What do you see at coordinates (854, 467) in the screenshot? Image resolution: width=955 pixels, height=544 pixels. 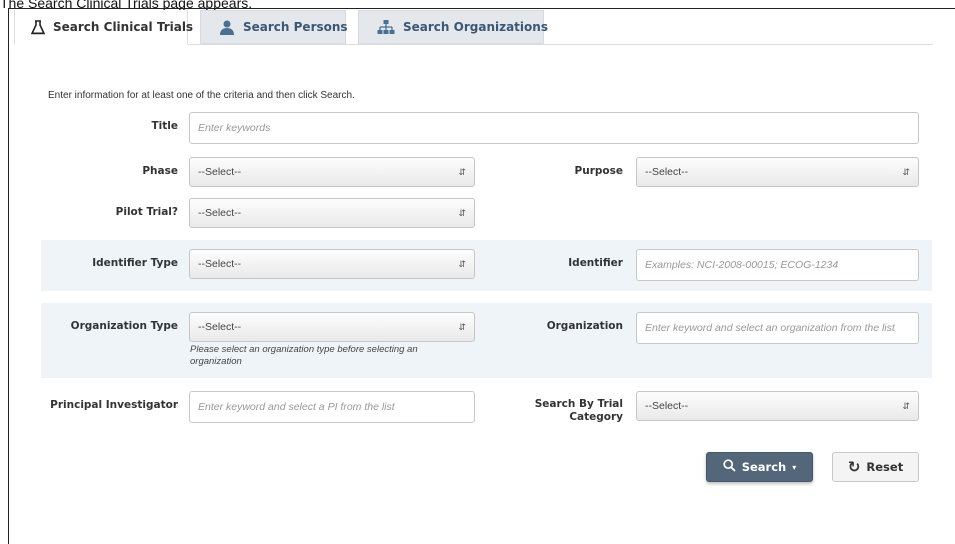 I see `reset-icon: ↻` at bounding box center [854, 467].